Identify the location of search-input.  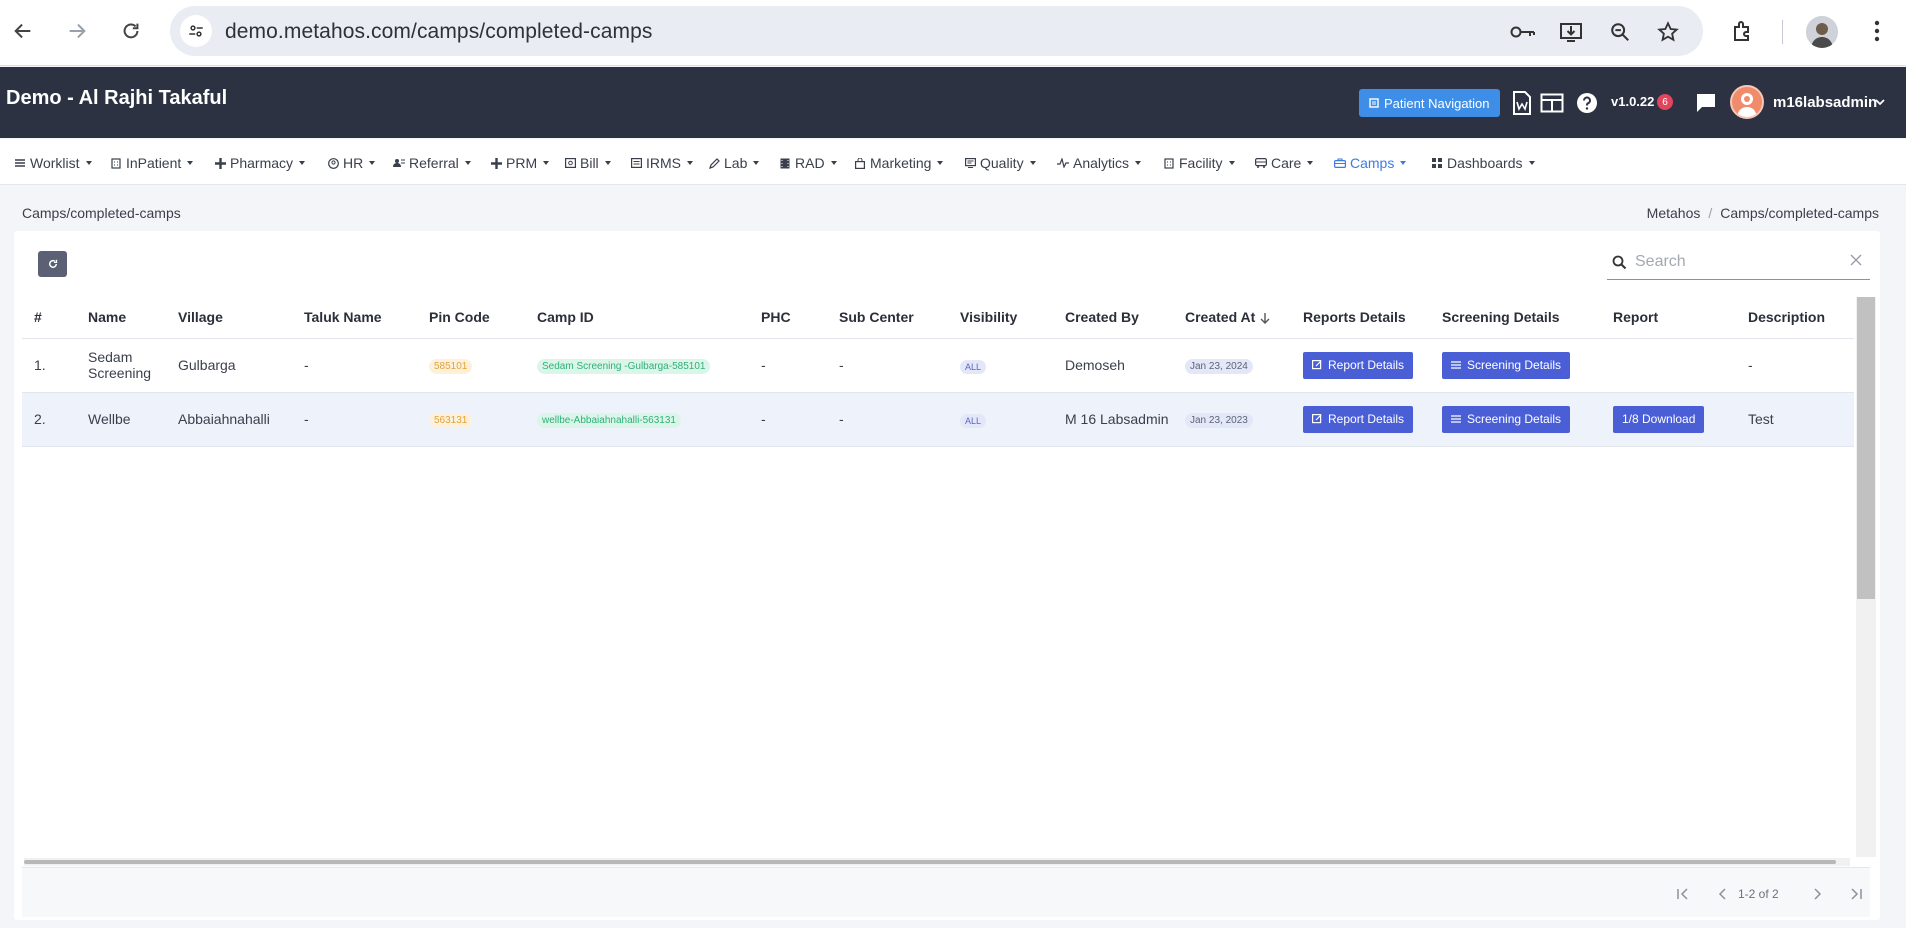
(1735, 262).